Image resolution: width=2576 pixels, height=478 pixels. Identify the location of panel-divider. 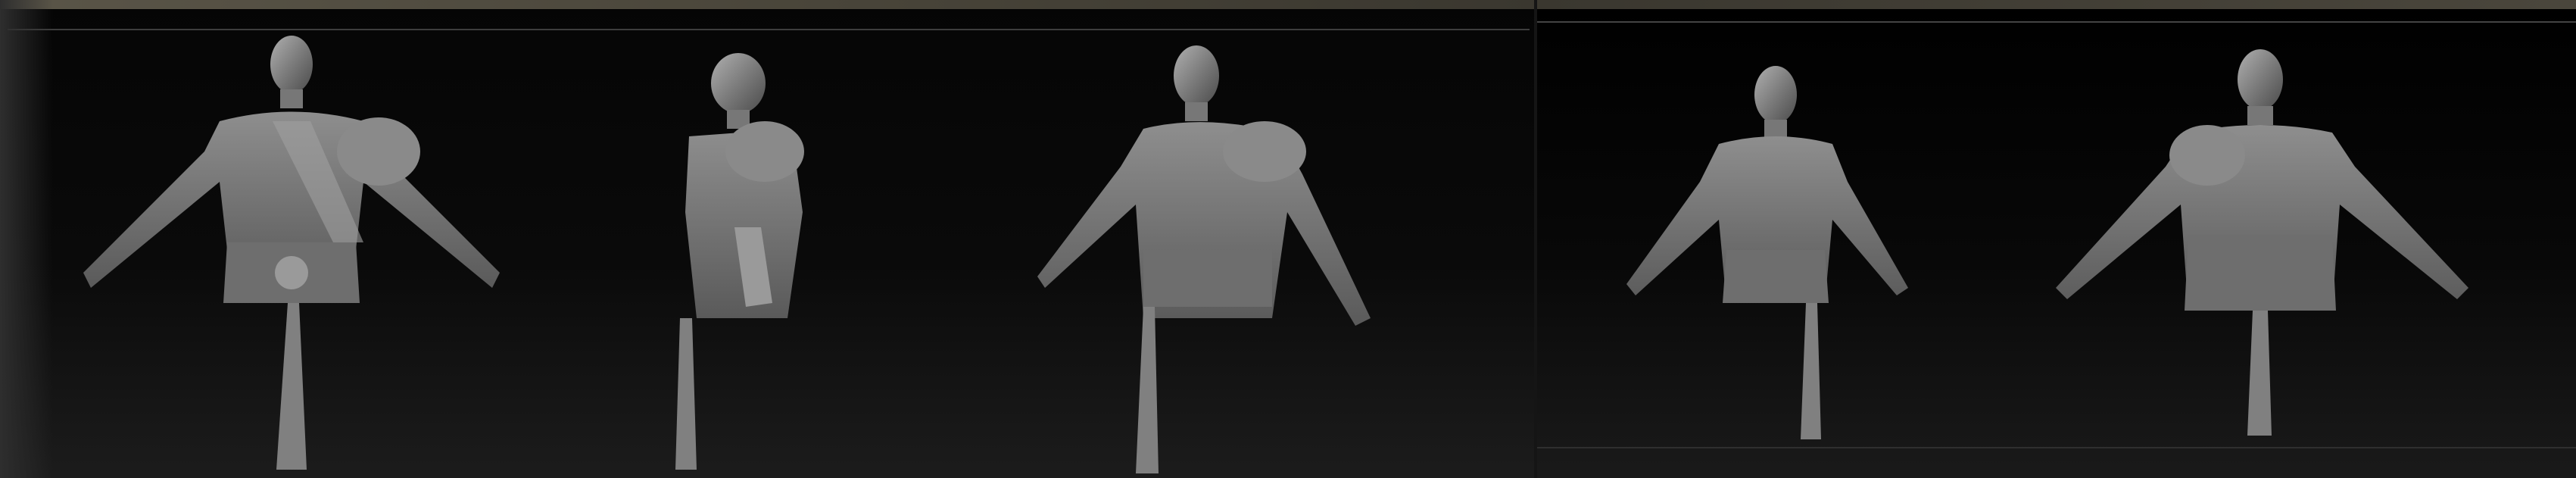
(1535, 239).